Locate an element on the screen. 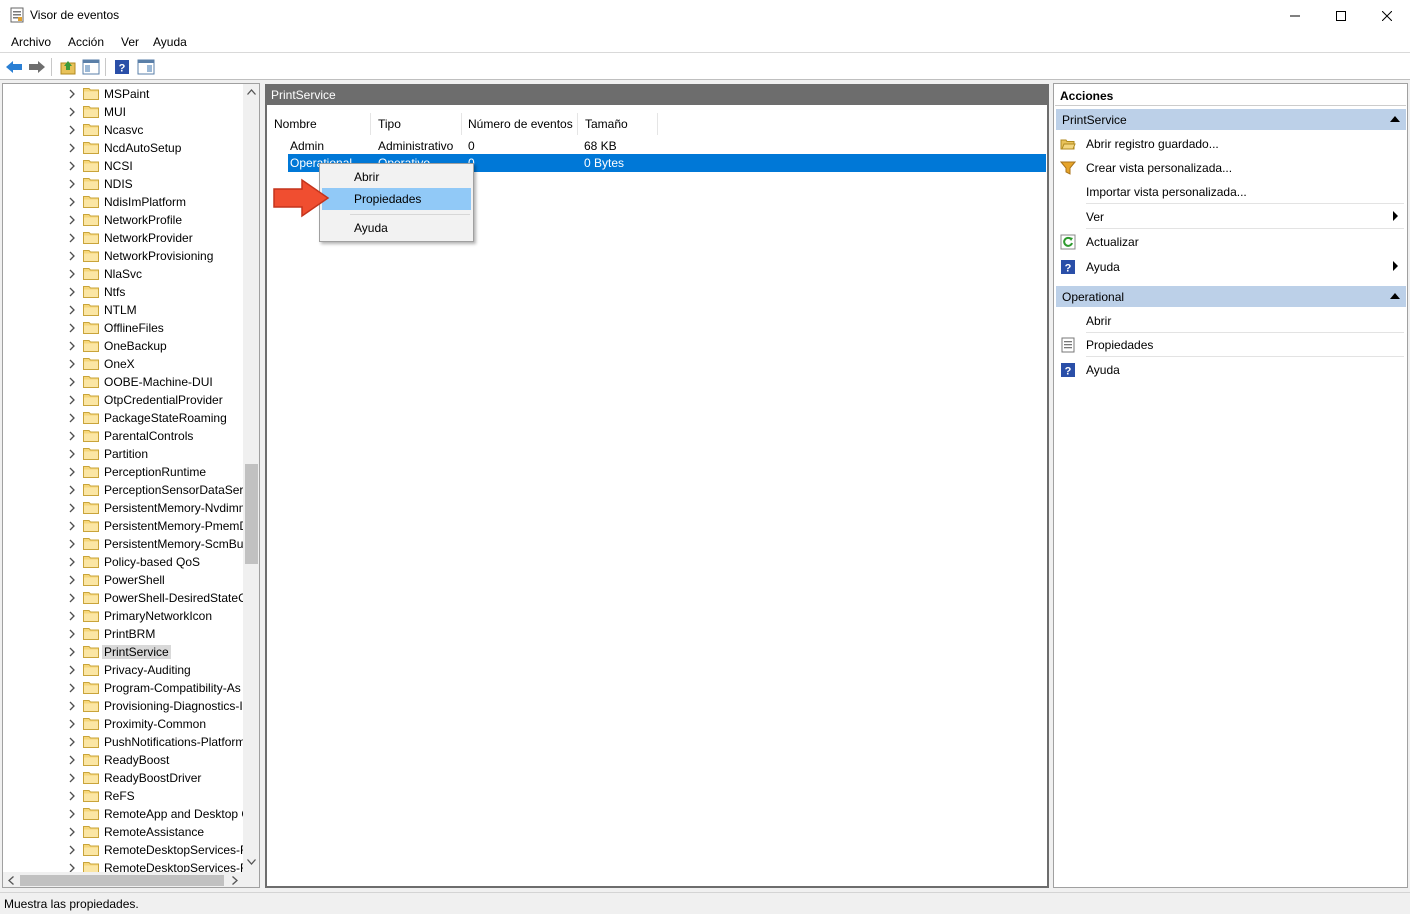 The image size is (1410, 914). tree-item: OOBE-Machine-DUI is located at coordinates (123, 382).